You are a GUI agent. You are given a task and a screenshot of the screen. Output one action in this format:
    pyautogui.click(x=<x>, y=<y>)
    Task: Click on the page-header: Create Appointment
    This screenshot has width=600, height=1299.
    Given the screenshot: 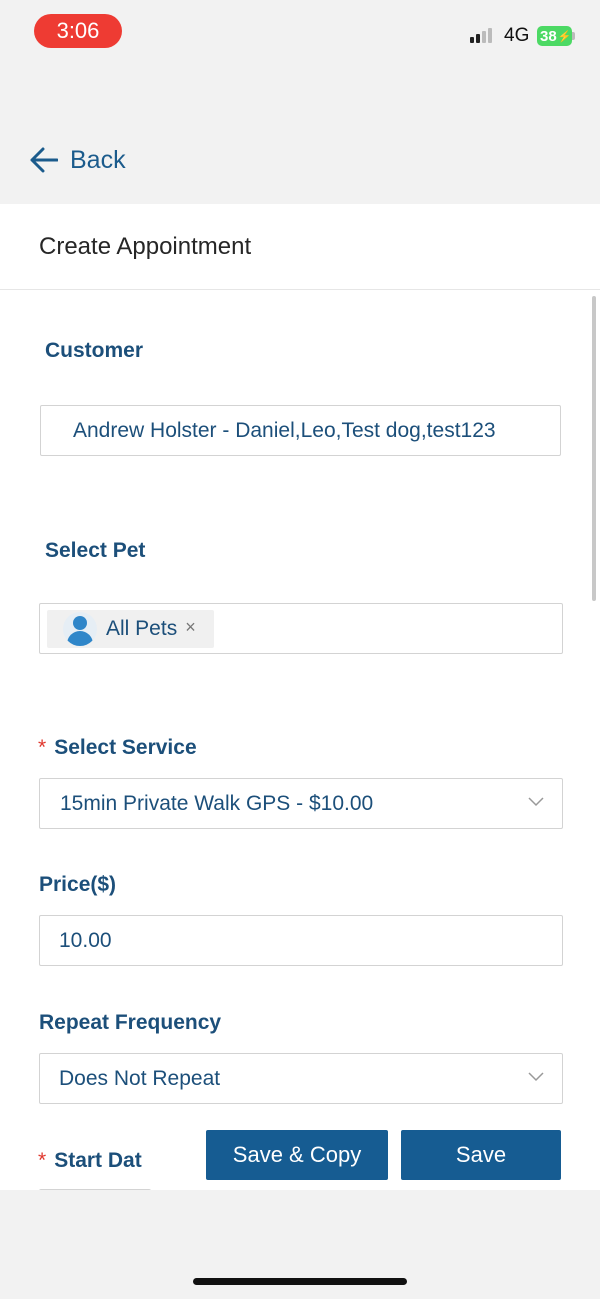 What is the action you would take?
    pyautogui.click(x=300, y=247)
    